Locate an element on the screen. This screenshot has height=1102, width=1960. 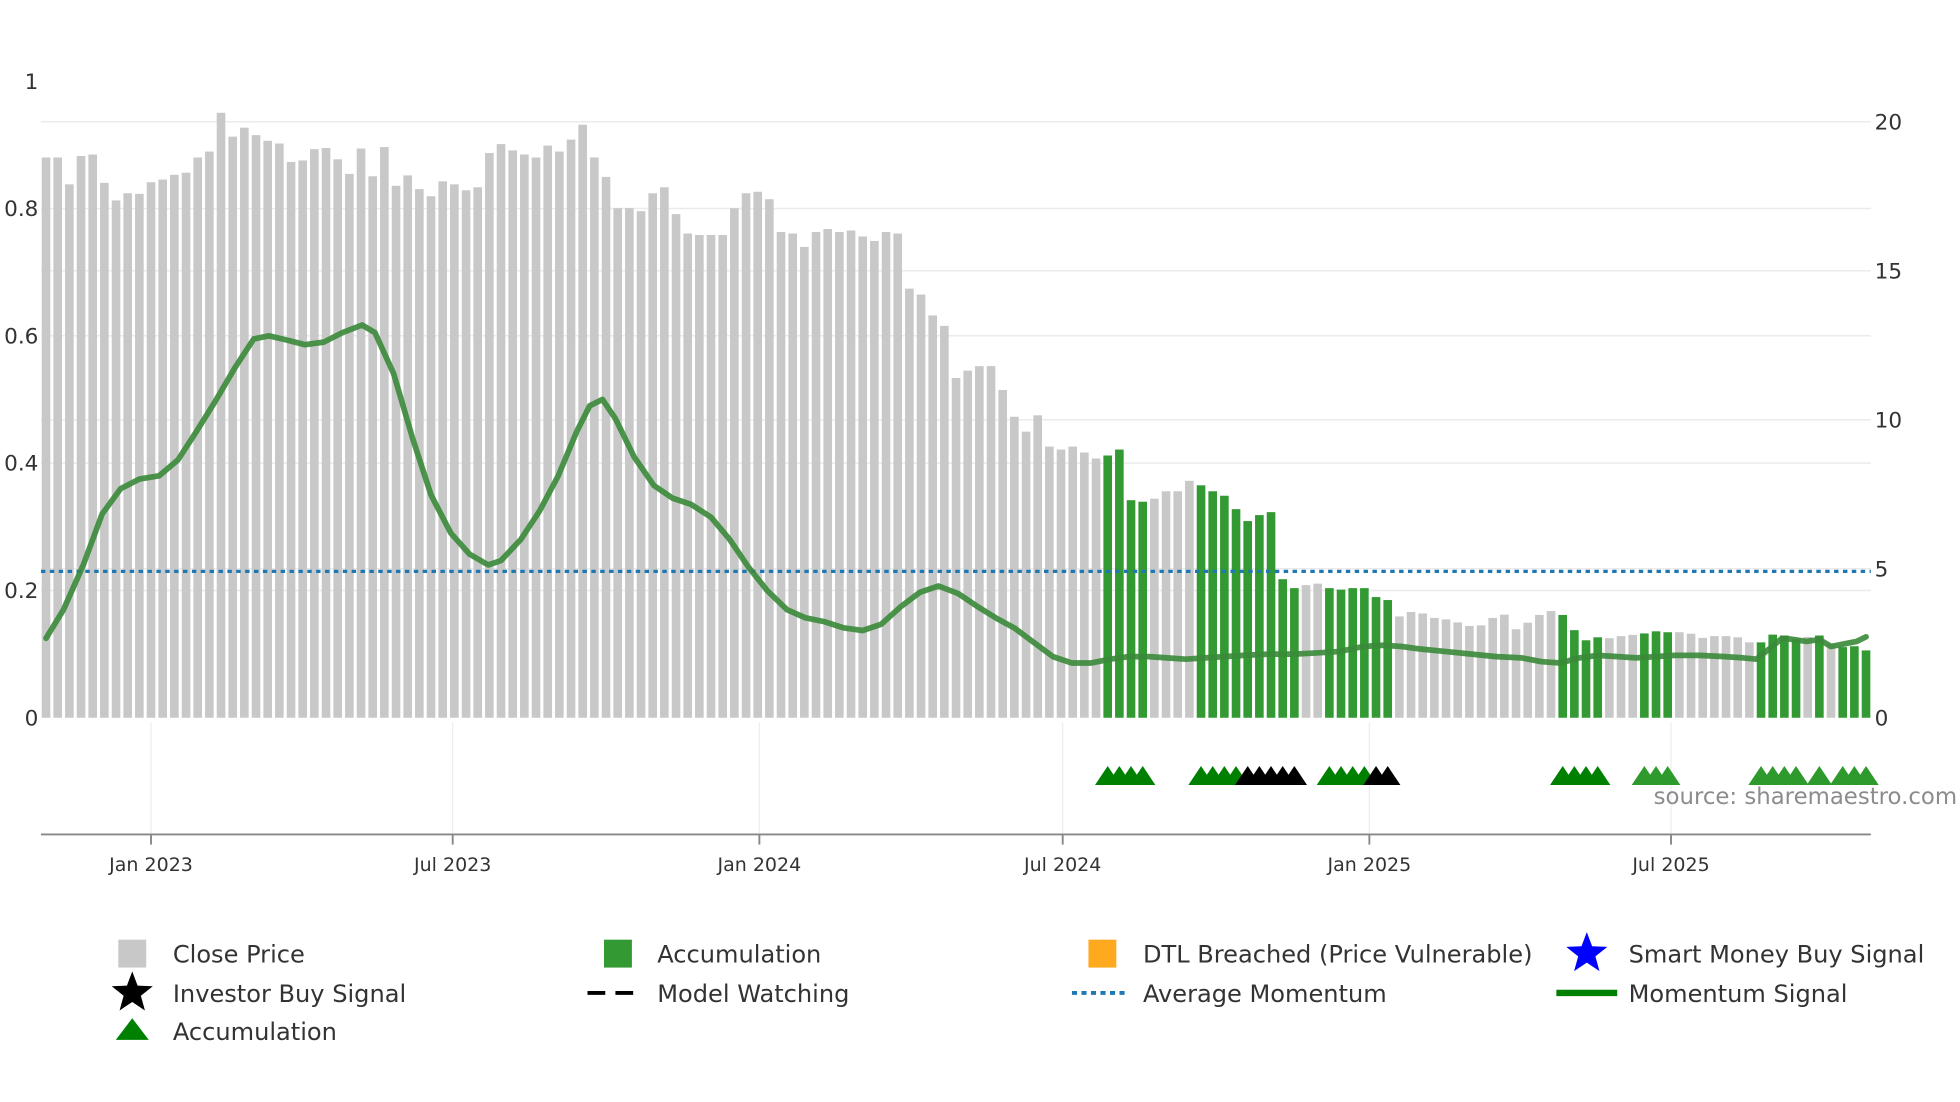
source-label: source: sharemaestro.com is located at coordinates (1805, 797).